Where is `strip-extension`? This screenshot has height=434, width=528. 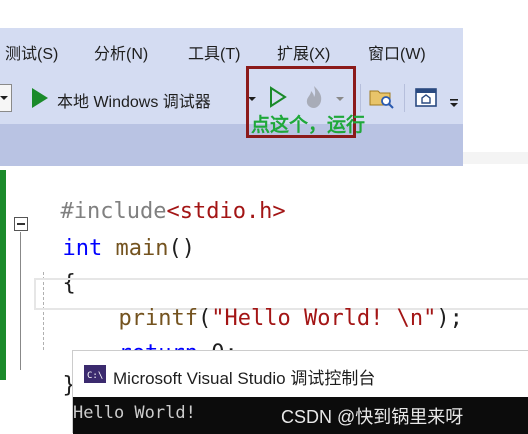 strip-extension is located at coordinates (495, 158).